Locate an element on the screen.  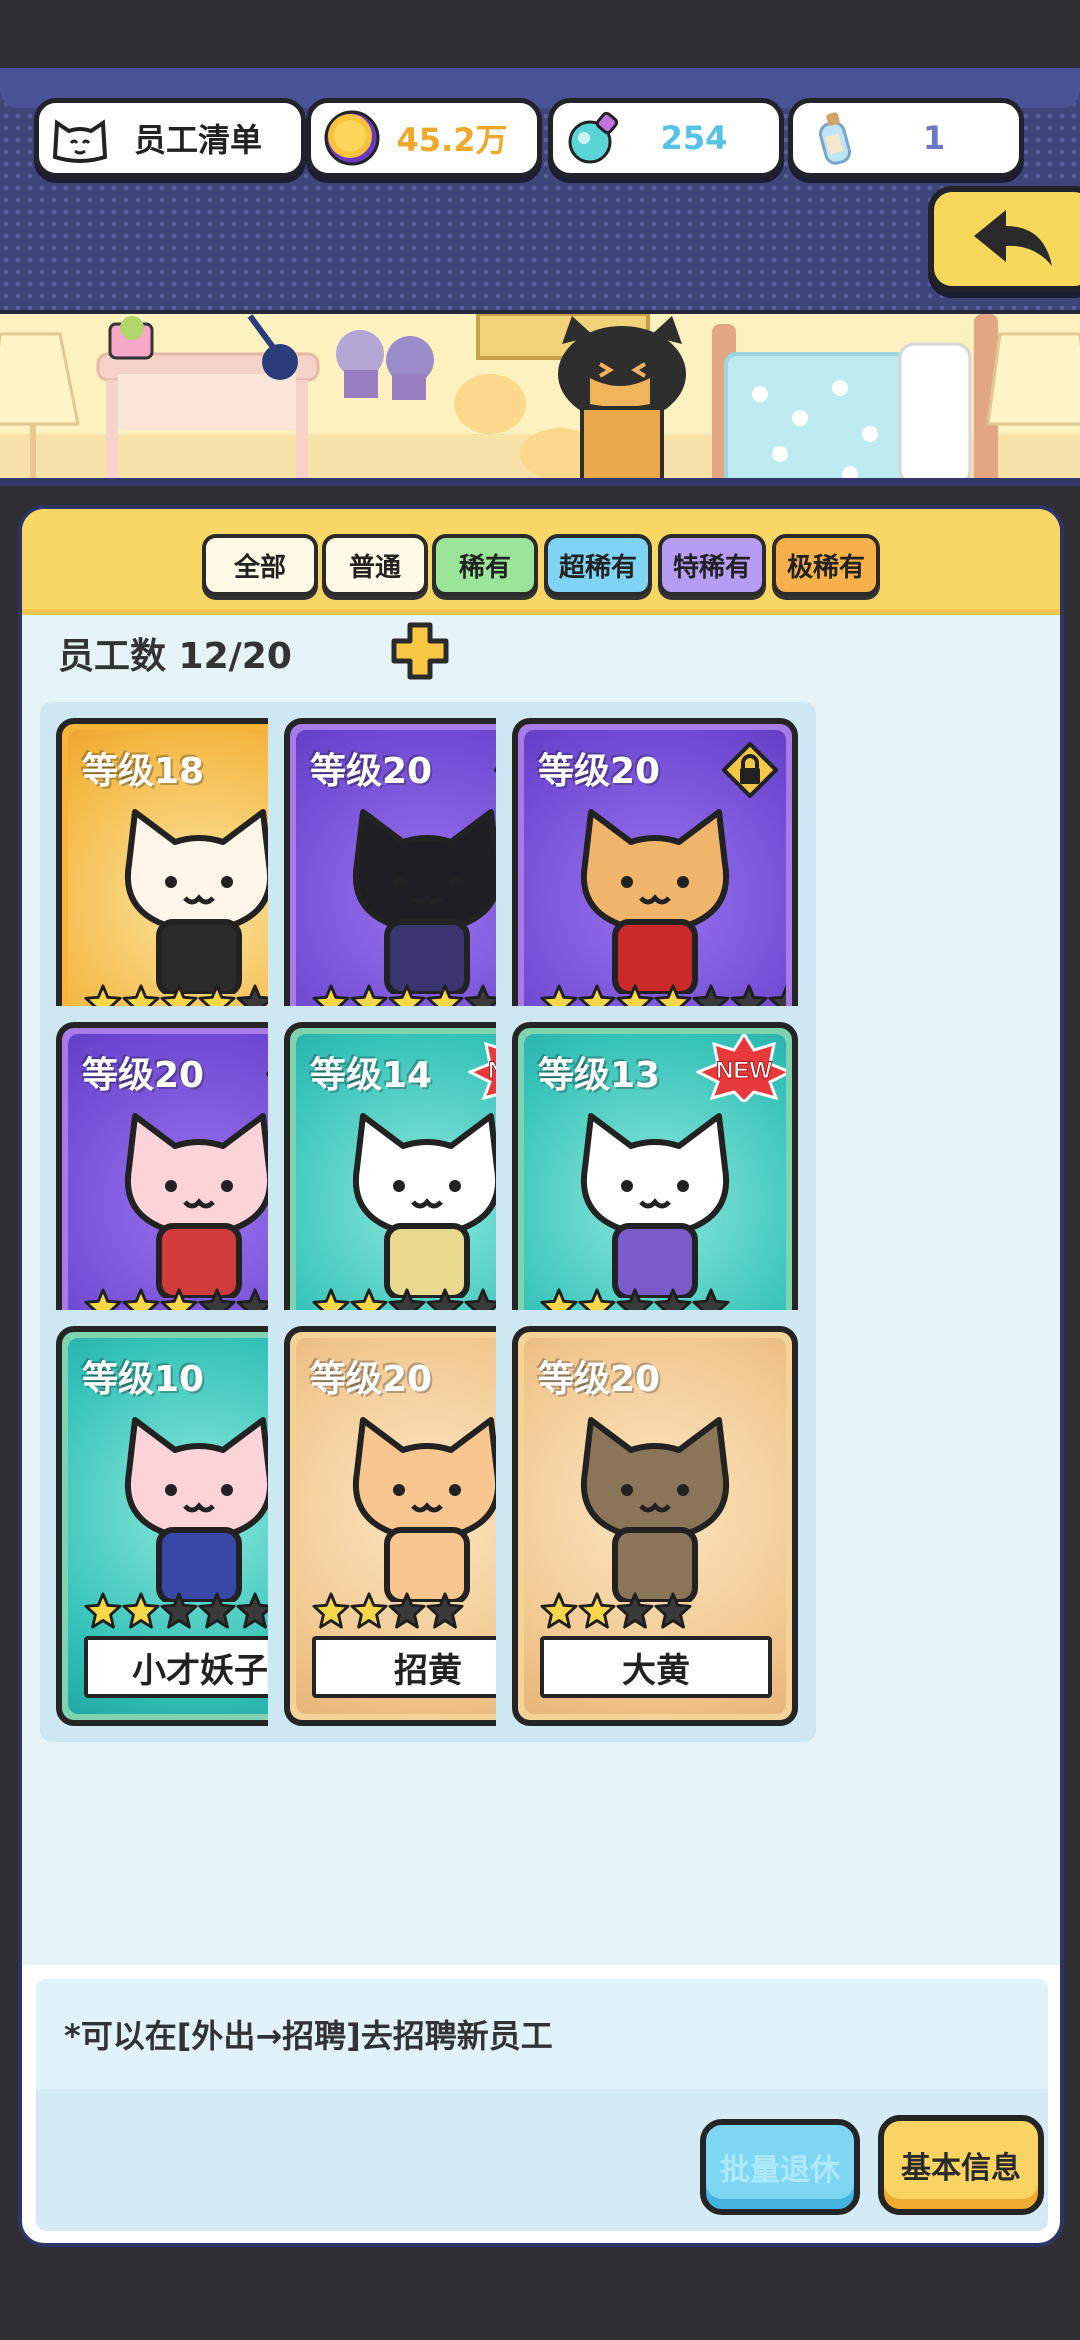
potion-icon is located at coordinates (594, 138).